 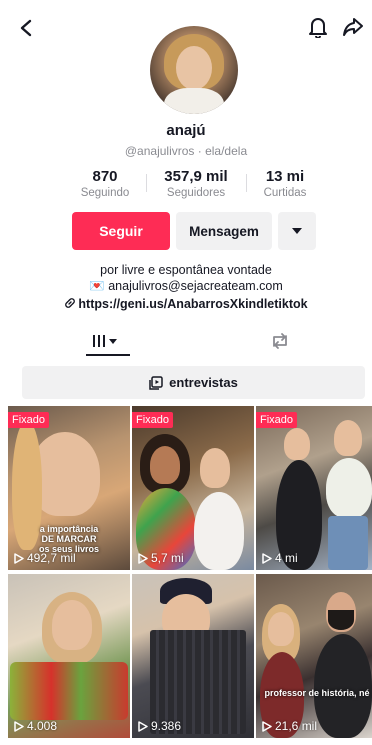 I want to click on likes-label: Curtidas, so click(x=285, y=193).